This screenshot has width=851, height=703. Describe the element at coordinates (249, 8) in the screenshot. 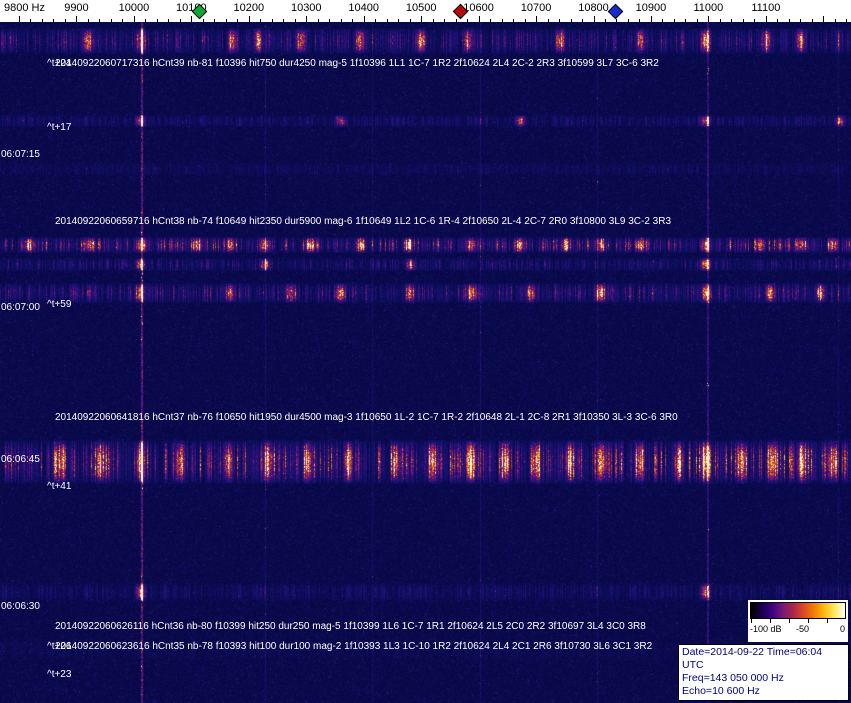

I see `freq-tick-label: 10200` at that location.